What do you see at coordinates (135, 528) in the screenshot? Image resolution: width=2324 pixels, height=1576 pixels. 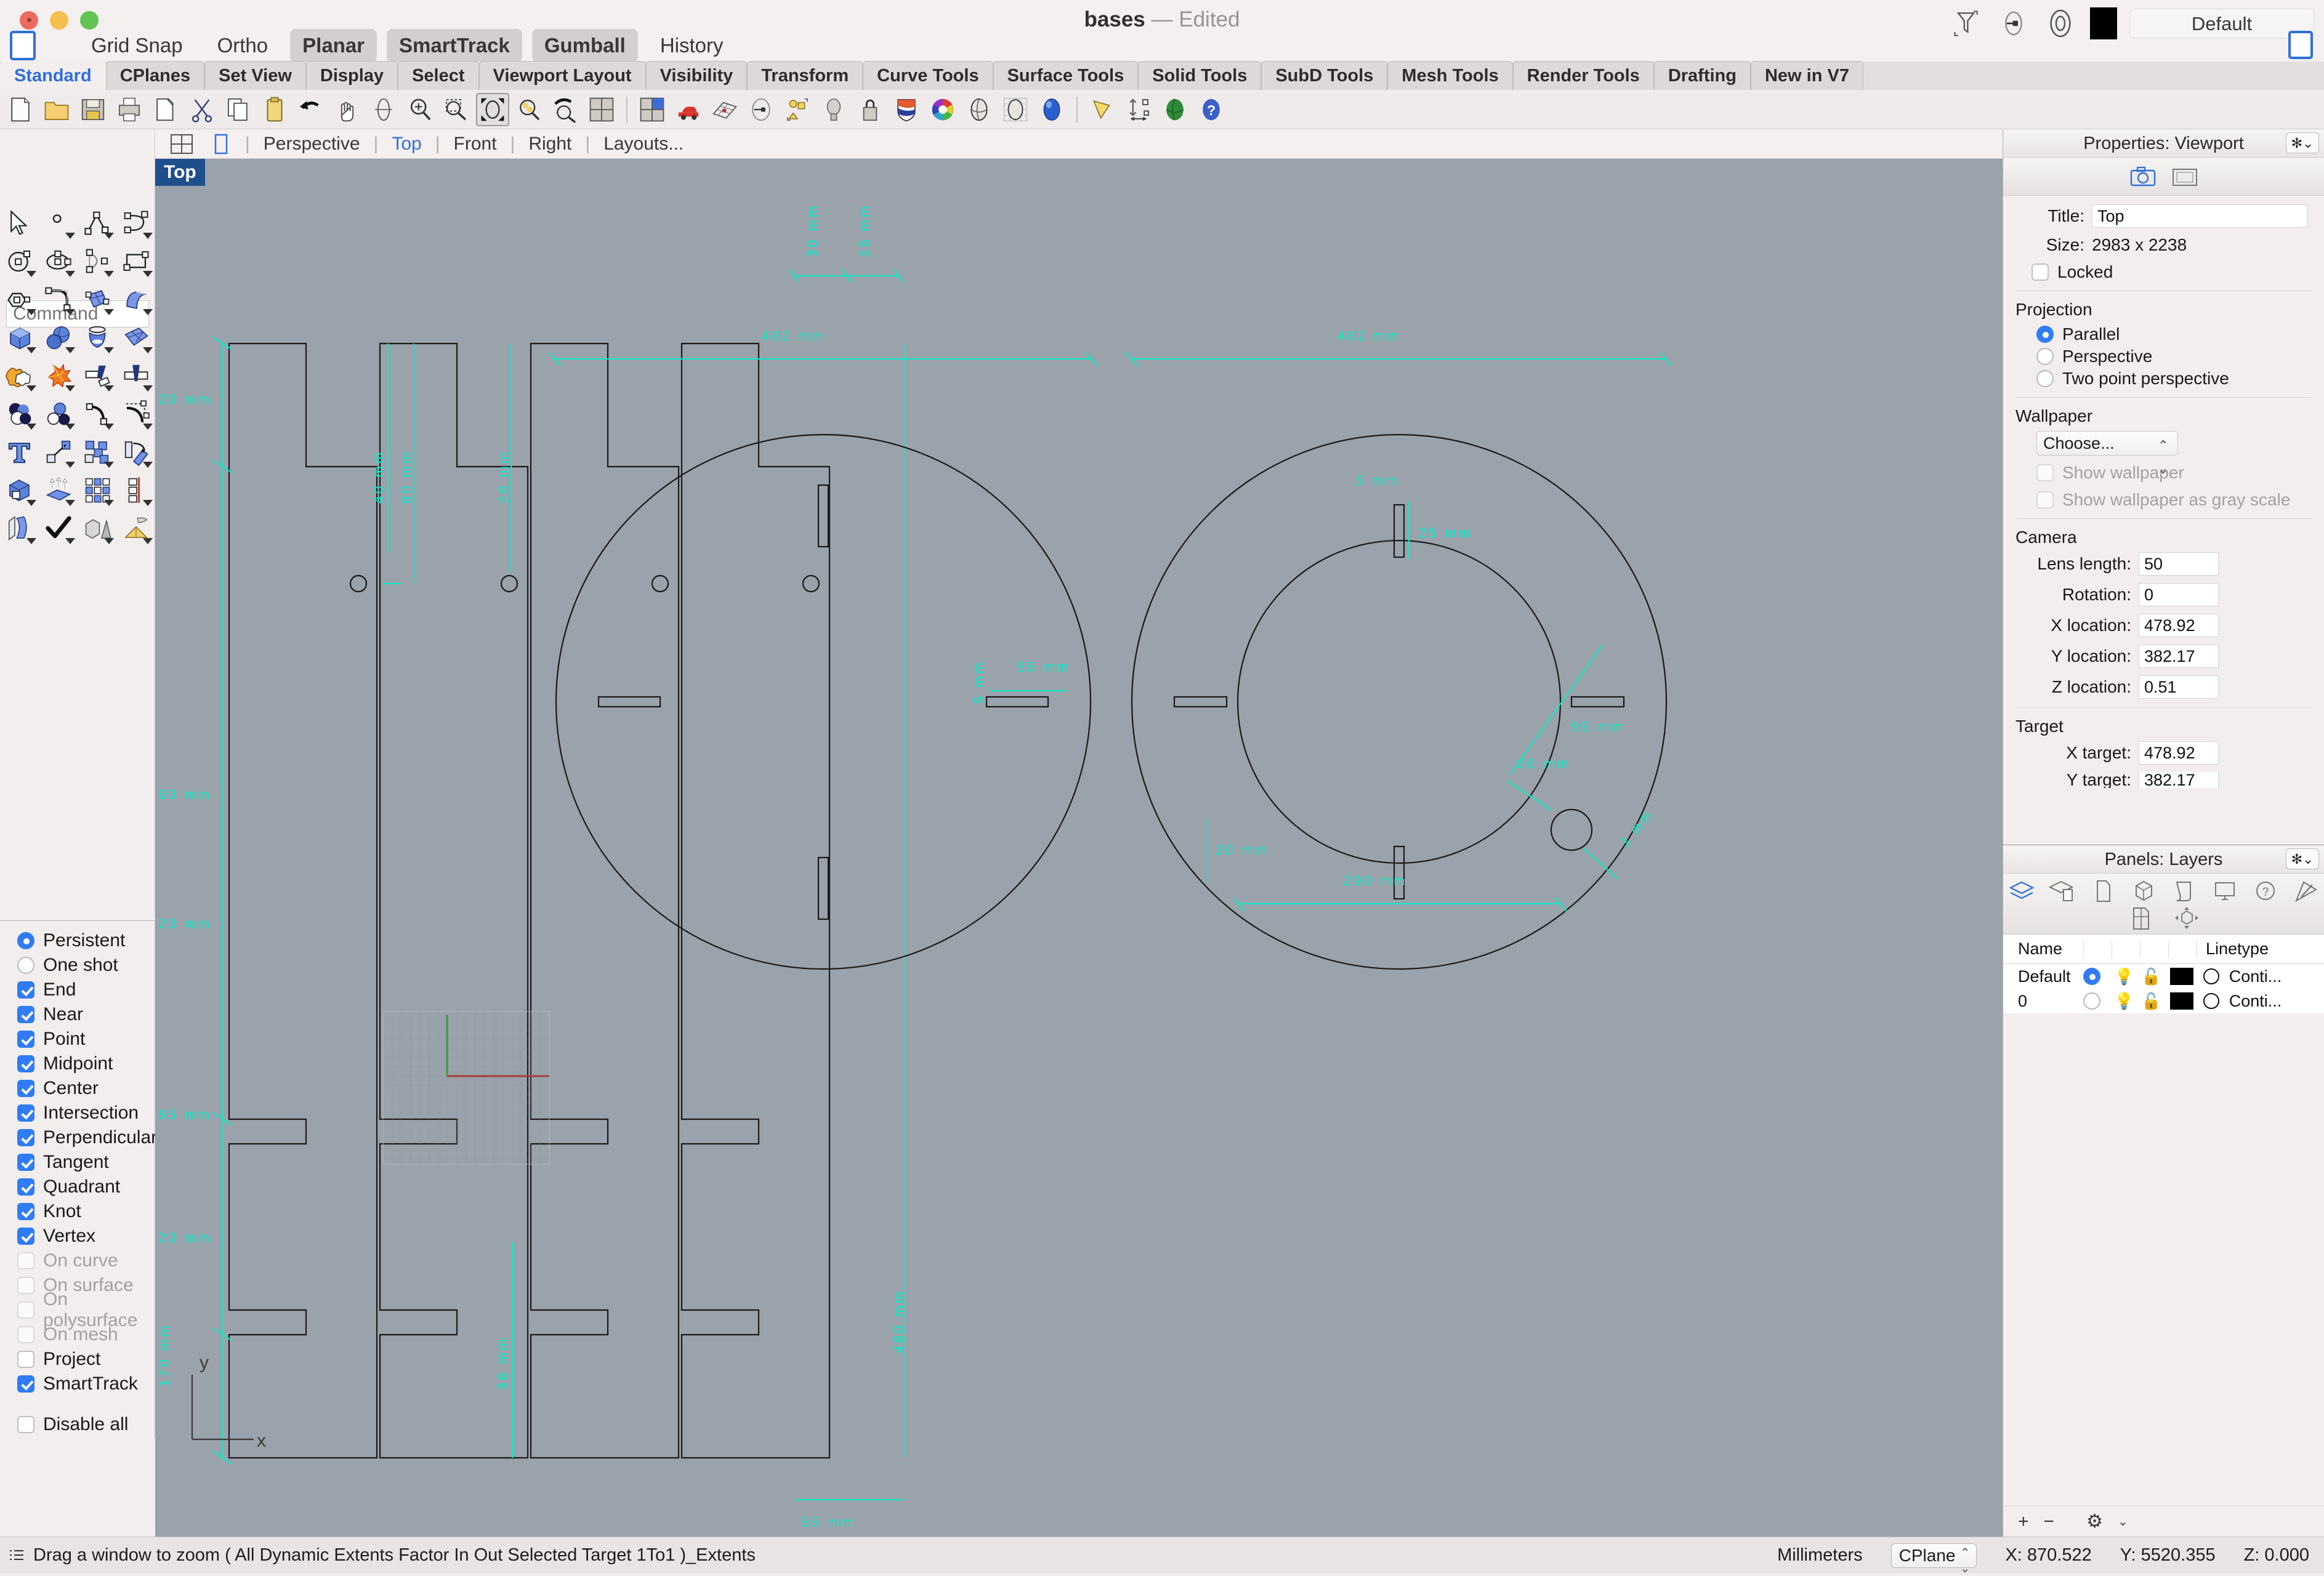 I see `render-material-icon` at bounding box center [135, 528].